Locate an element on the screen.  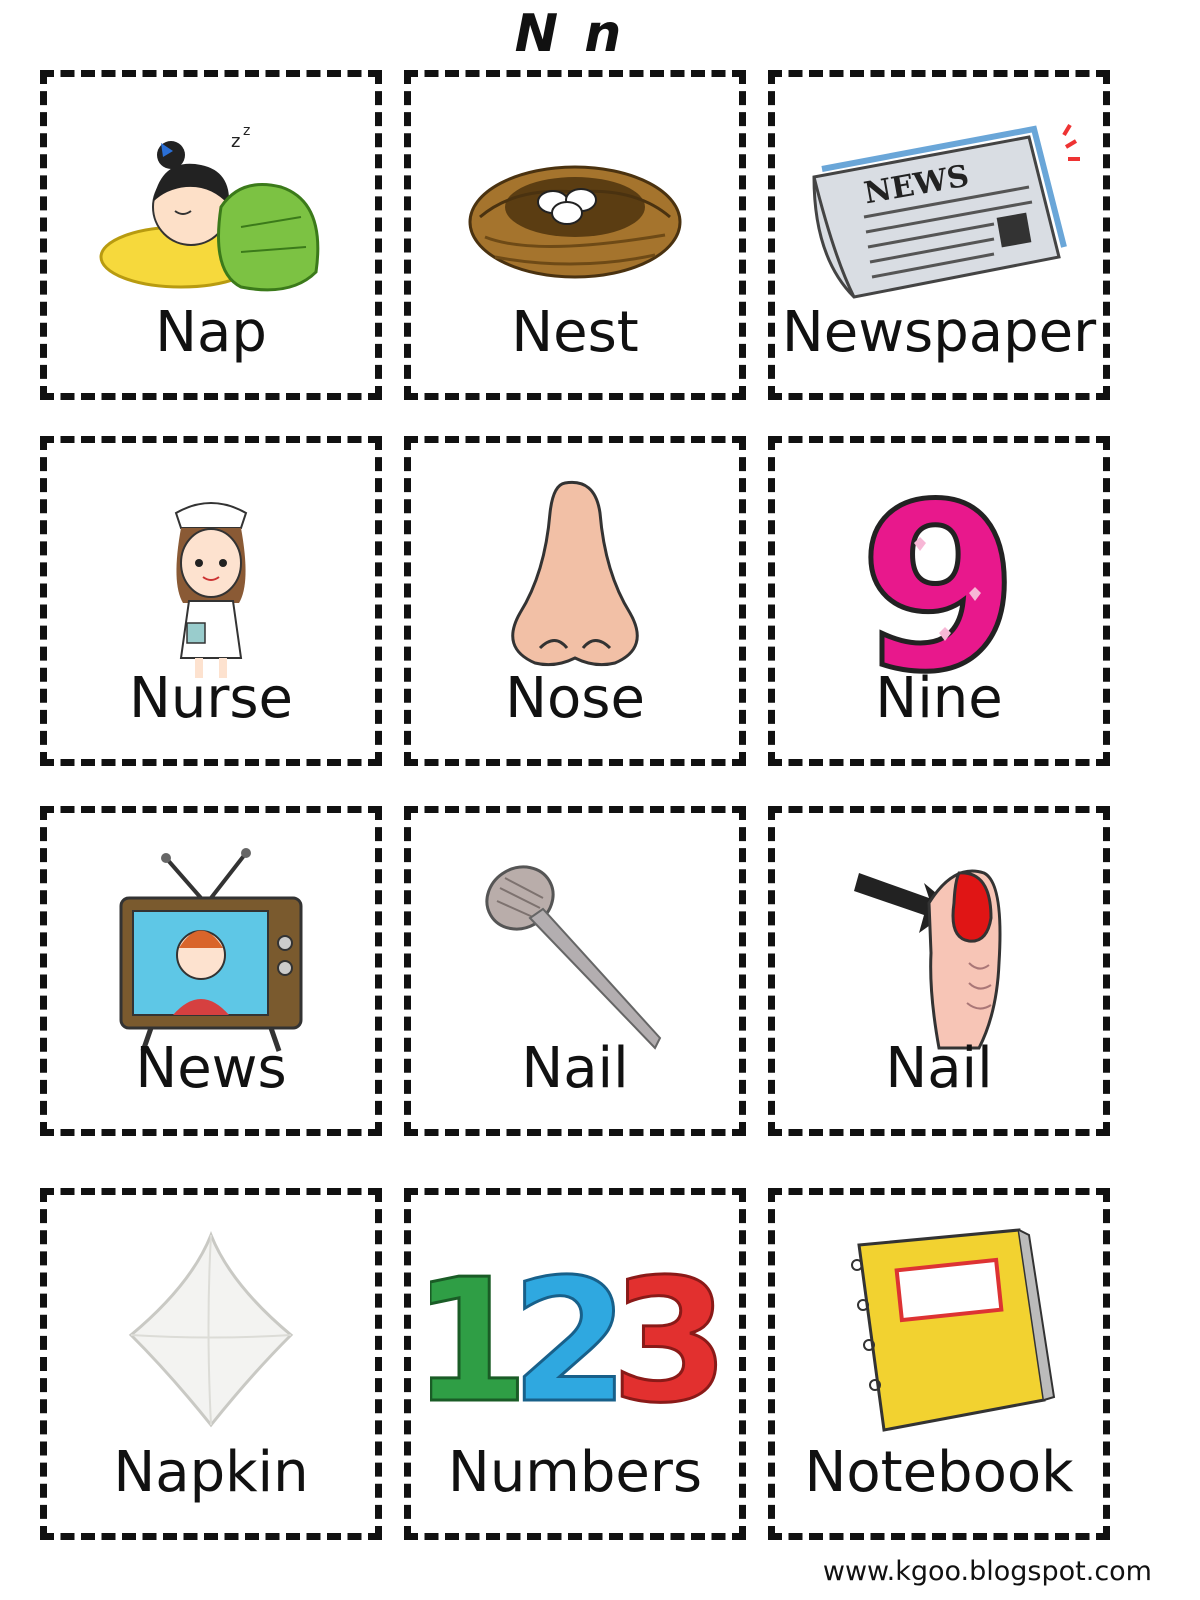
card-label: Nine is located at coordinates (939, 698).